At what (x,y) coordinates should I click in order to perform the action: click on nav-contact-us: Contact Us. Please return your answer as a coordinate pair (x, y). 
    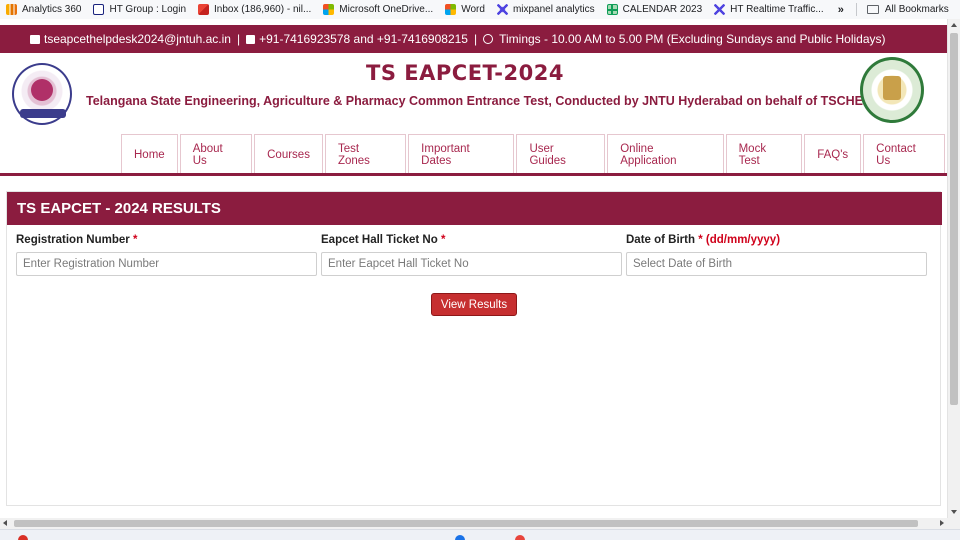
    Looking at the image, I should click on (904, 154).